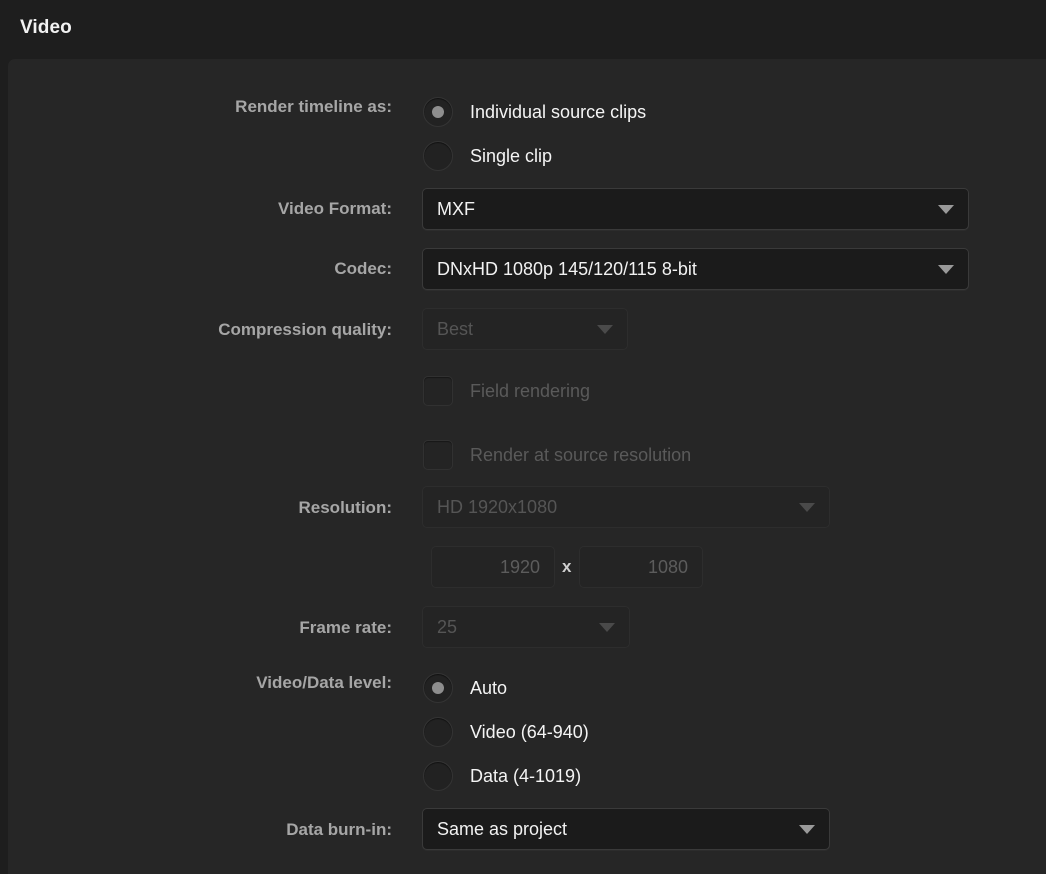 Image resolution: width=1046 pixels, height=874 pixels. What do you see at coordinates (530, 390) in the screenshot?
I see `field-rendering-label: Field rendering` at bounding box center [530, 390].